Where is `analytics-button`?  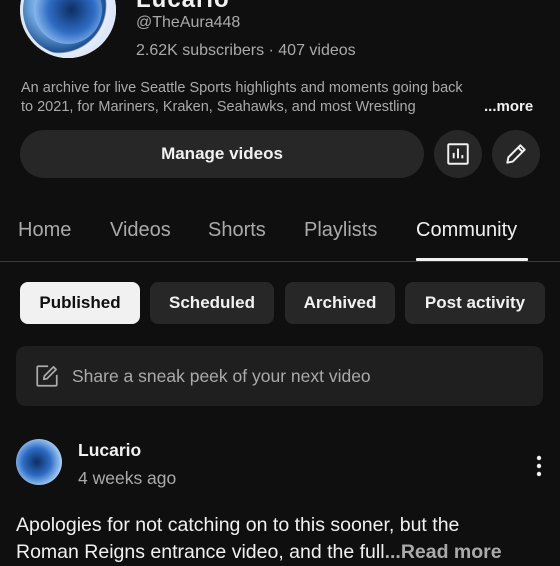
analytics-button is located at coordinates (458, 154).